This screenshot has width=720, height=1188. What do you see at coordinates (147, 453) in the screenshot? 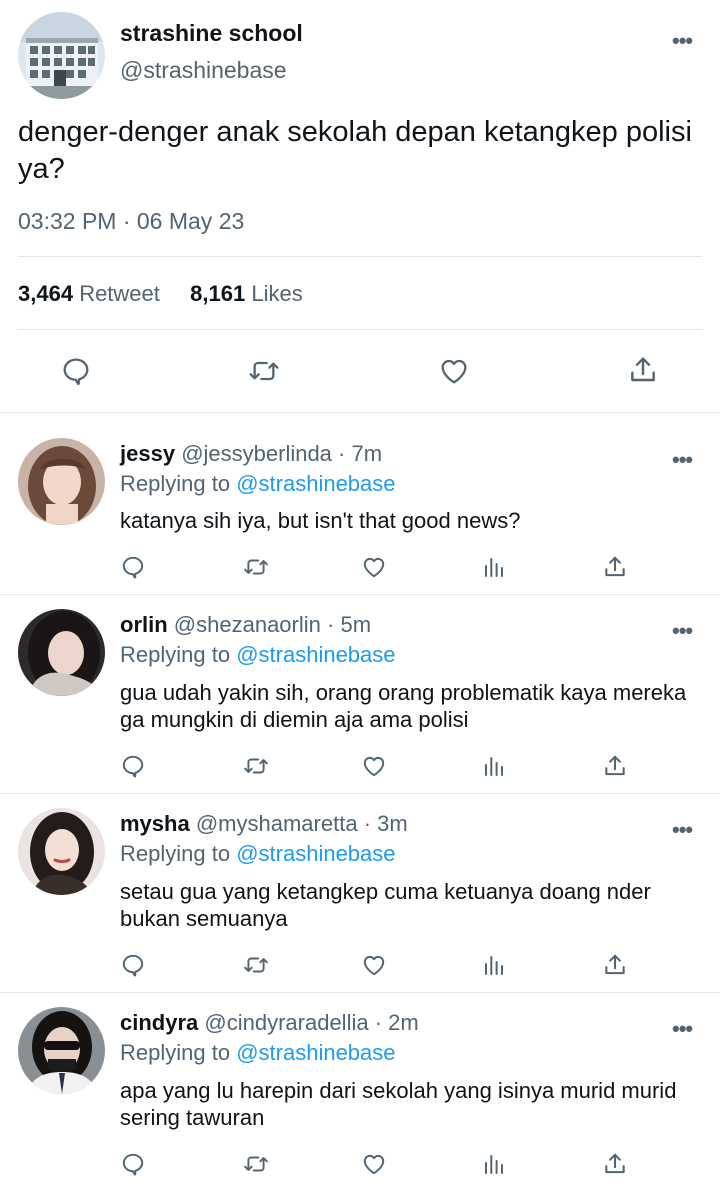
I see `reply-author-name: jessy` at bounding box center [147, 453].